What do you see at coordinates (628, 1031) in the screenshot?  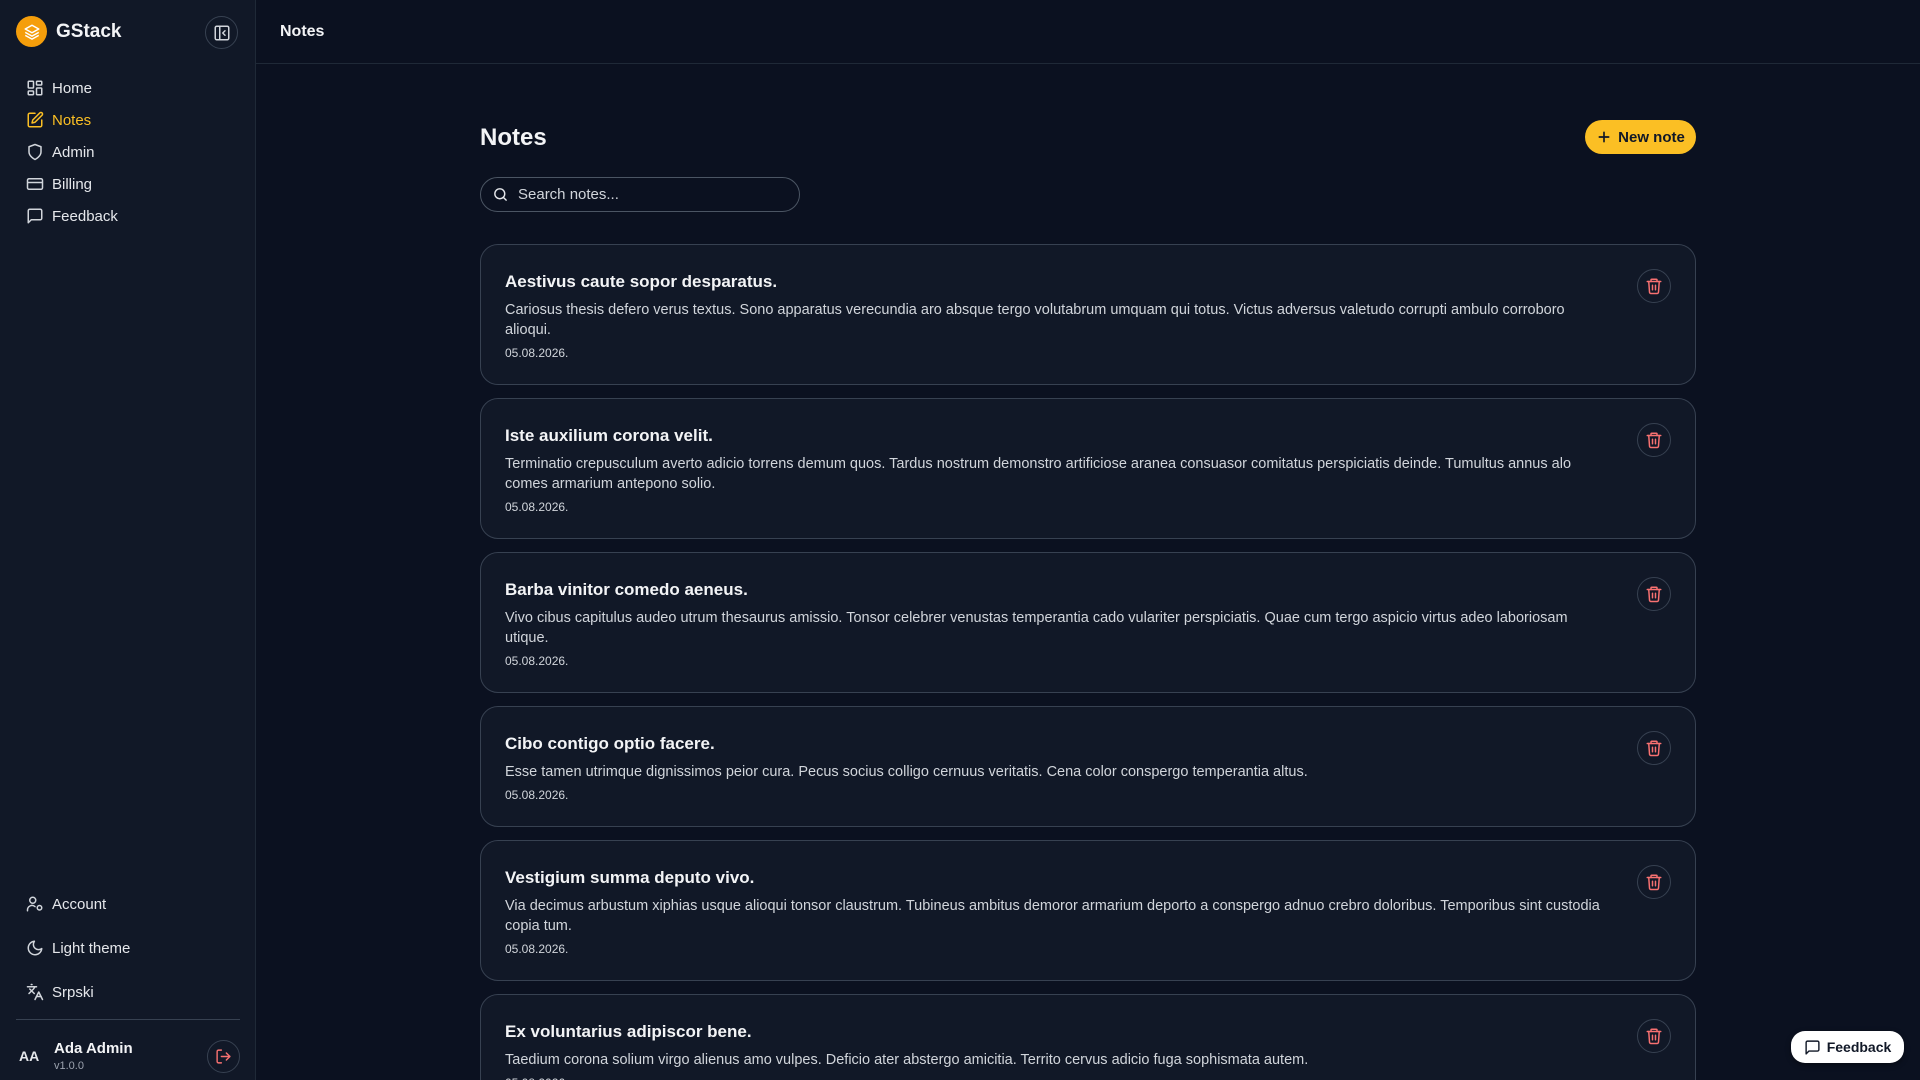 I see `note-title: Ex voluntarius adipiscor bene.` at bounding box center [628, 1031].